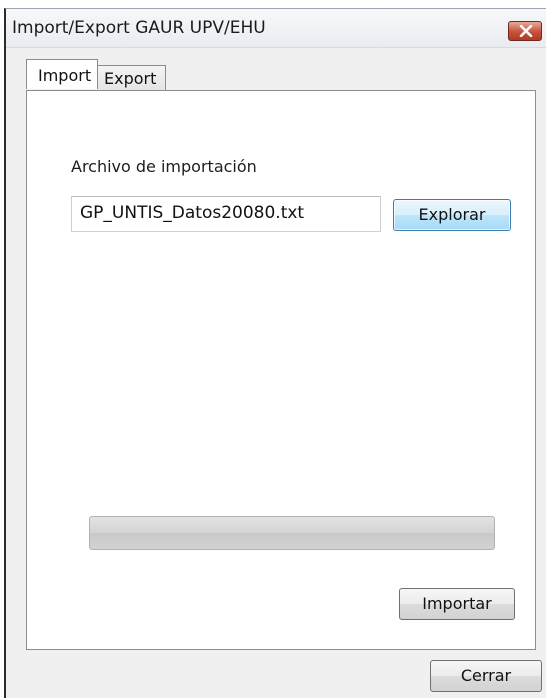 The height and width of the screenshot is (698, 546). Describe the element at coordinates (457, 604) in the screenshot. I see `import-button: Importar` at that location.